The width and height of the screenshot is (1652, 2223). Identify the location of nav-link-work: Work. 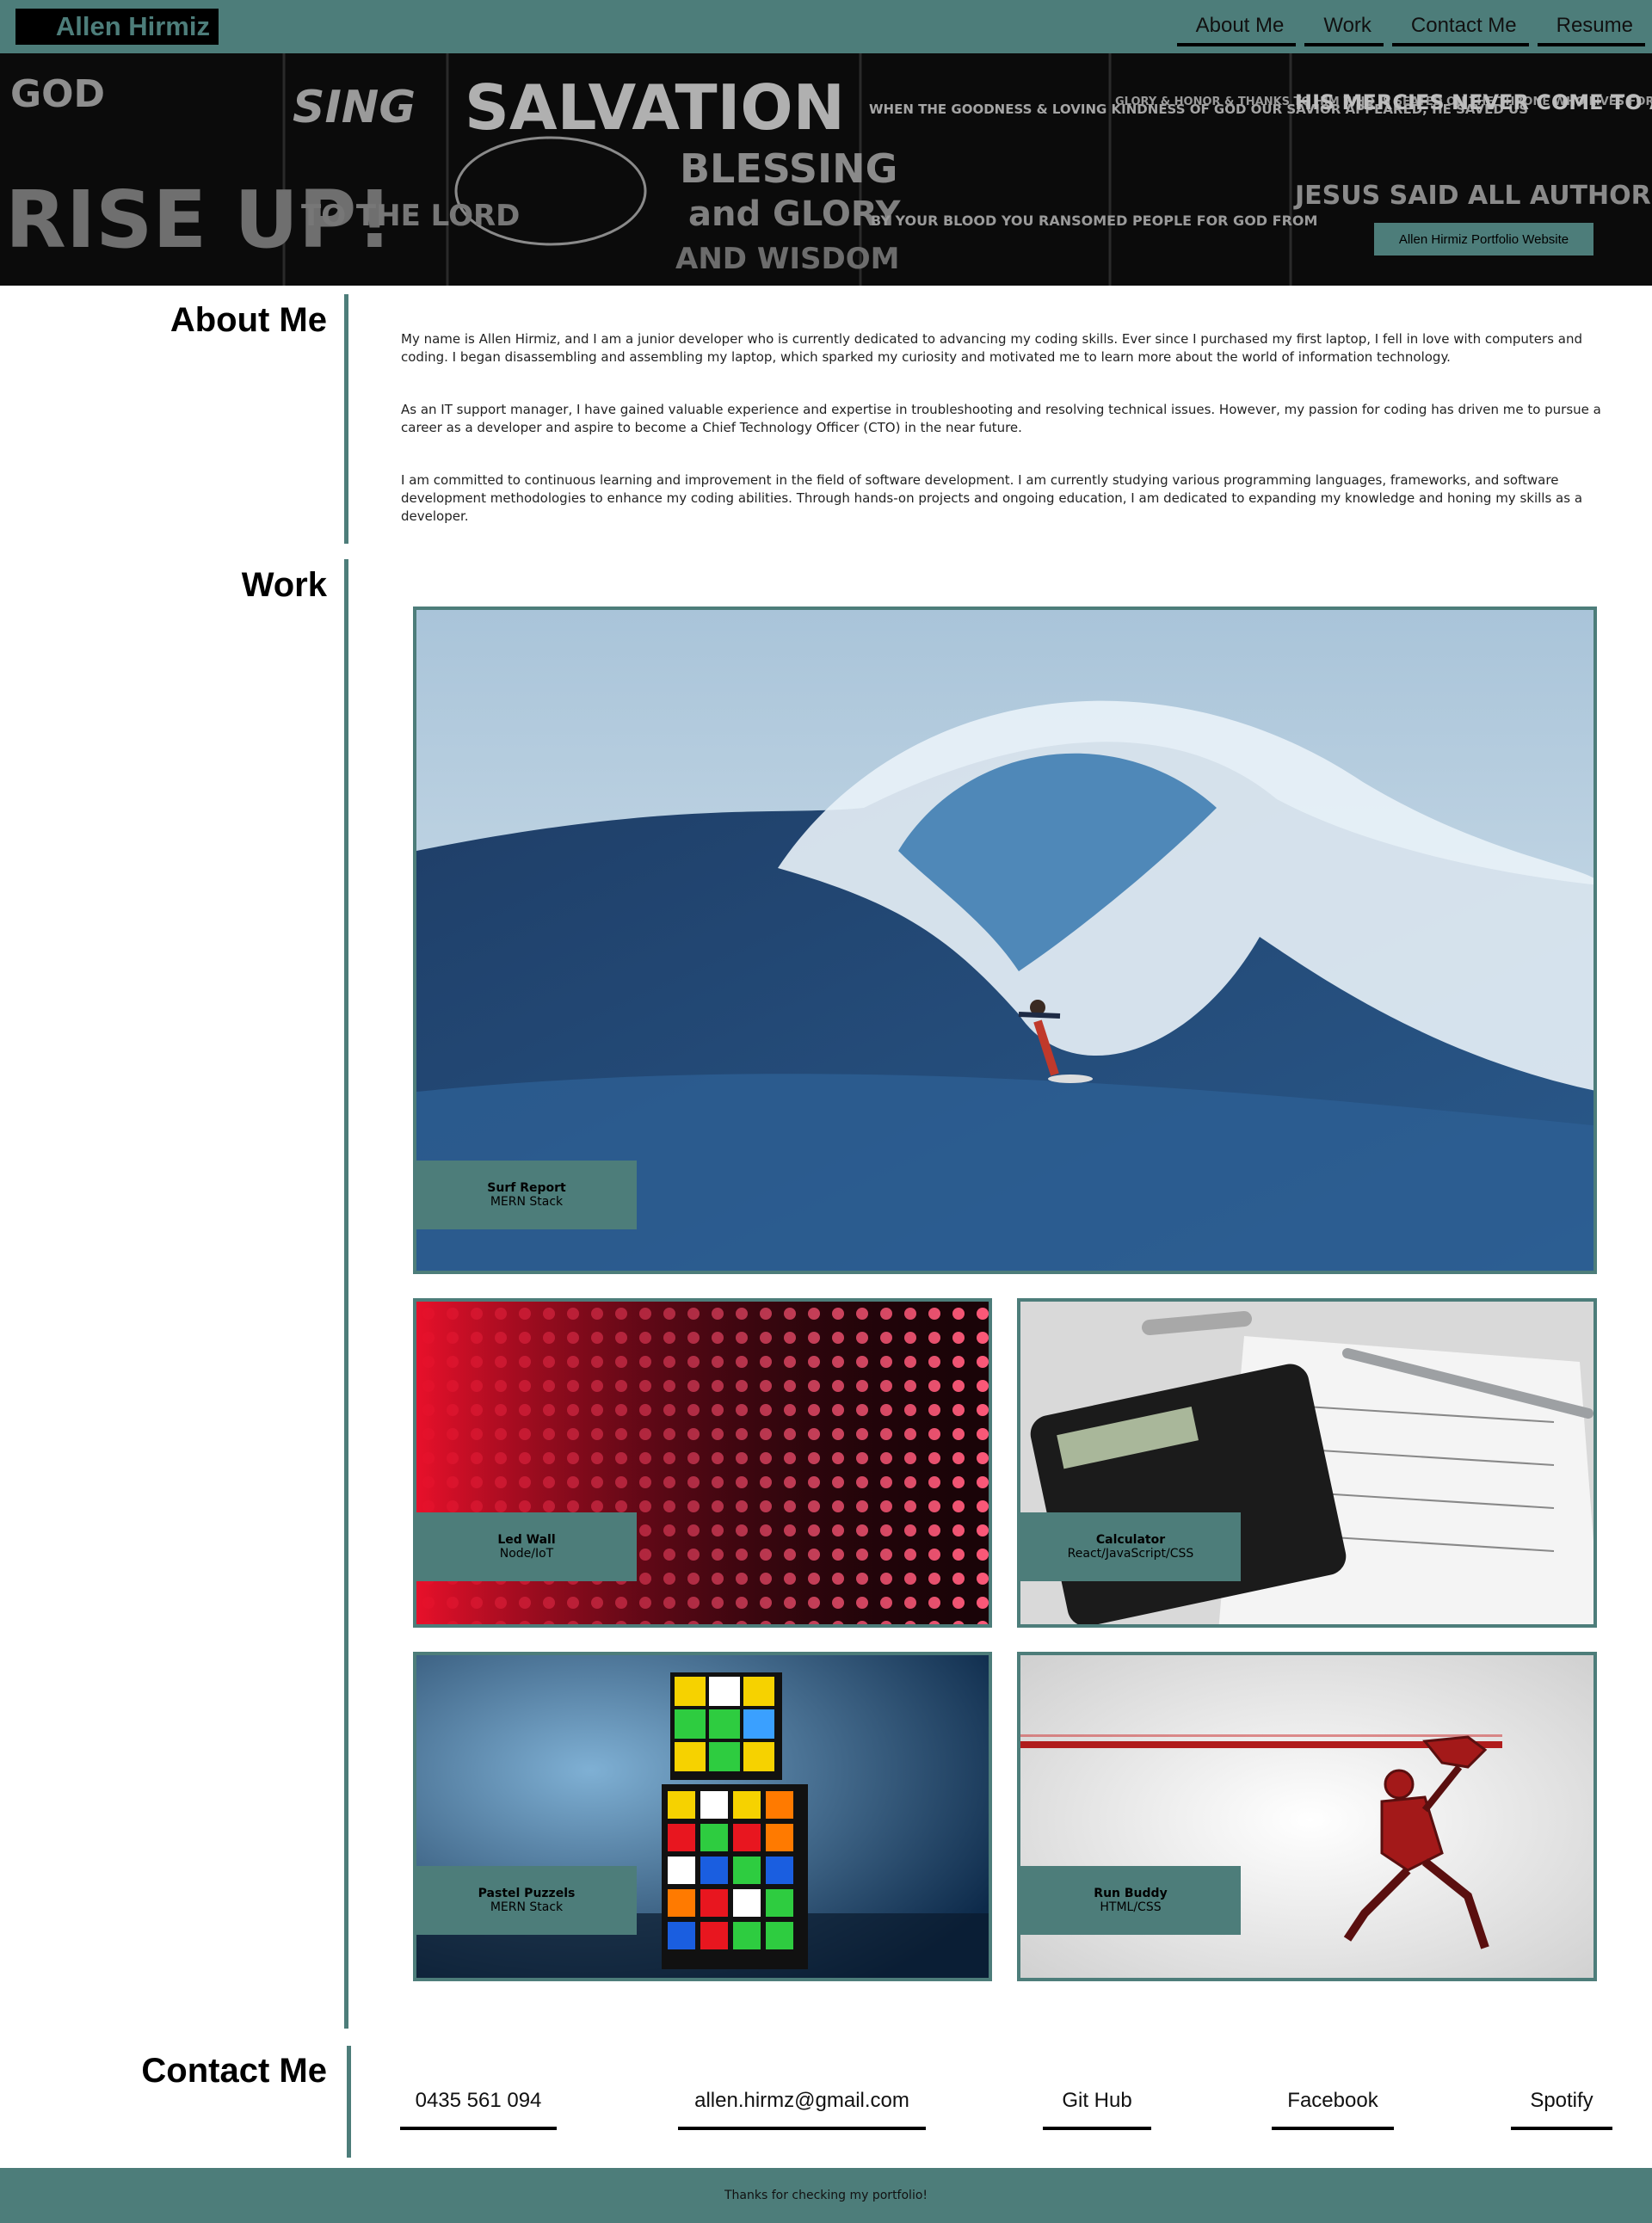
(1344, 28).